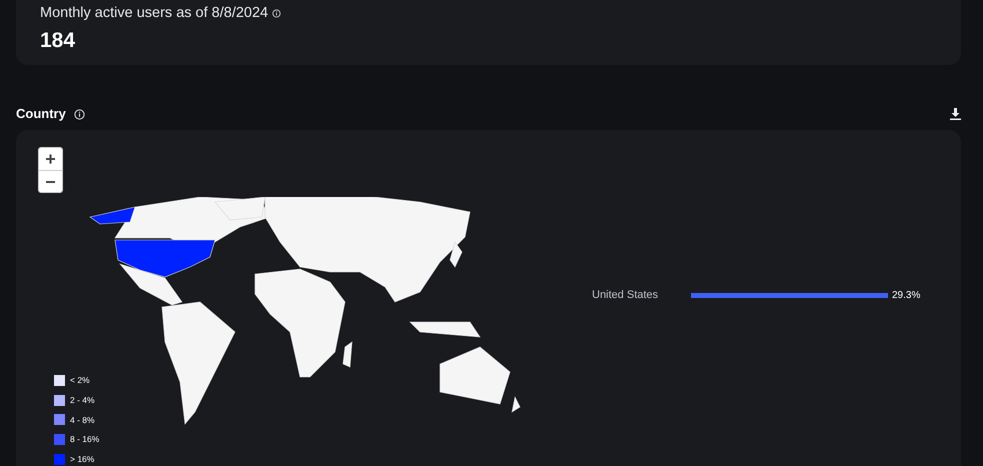 Image resolution: width=983 pixels, height=466 pixels. Describe the element at coordinates (154, 13) in the screenshot. I see `metric-label: Monthly active users as of 8/8/2024` at that location.